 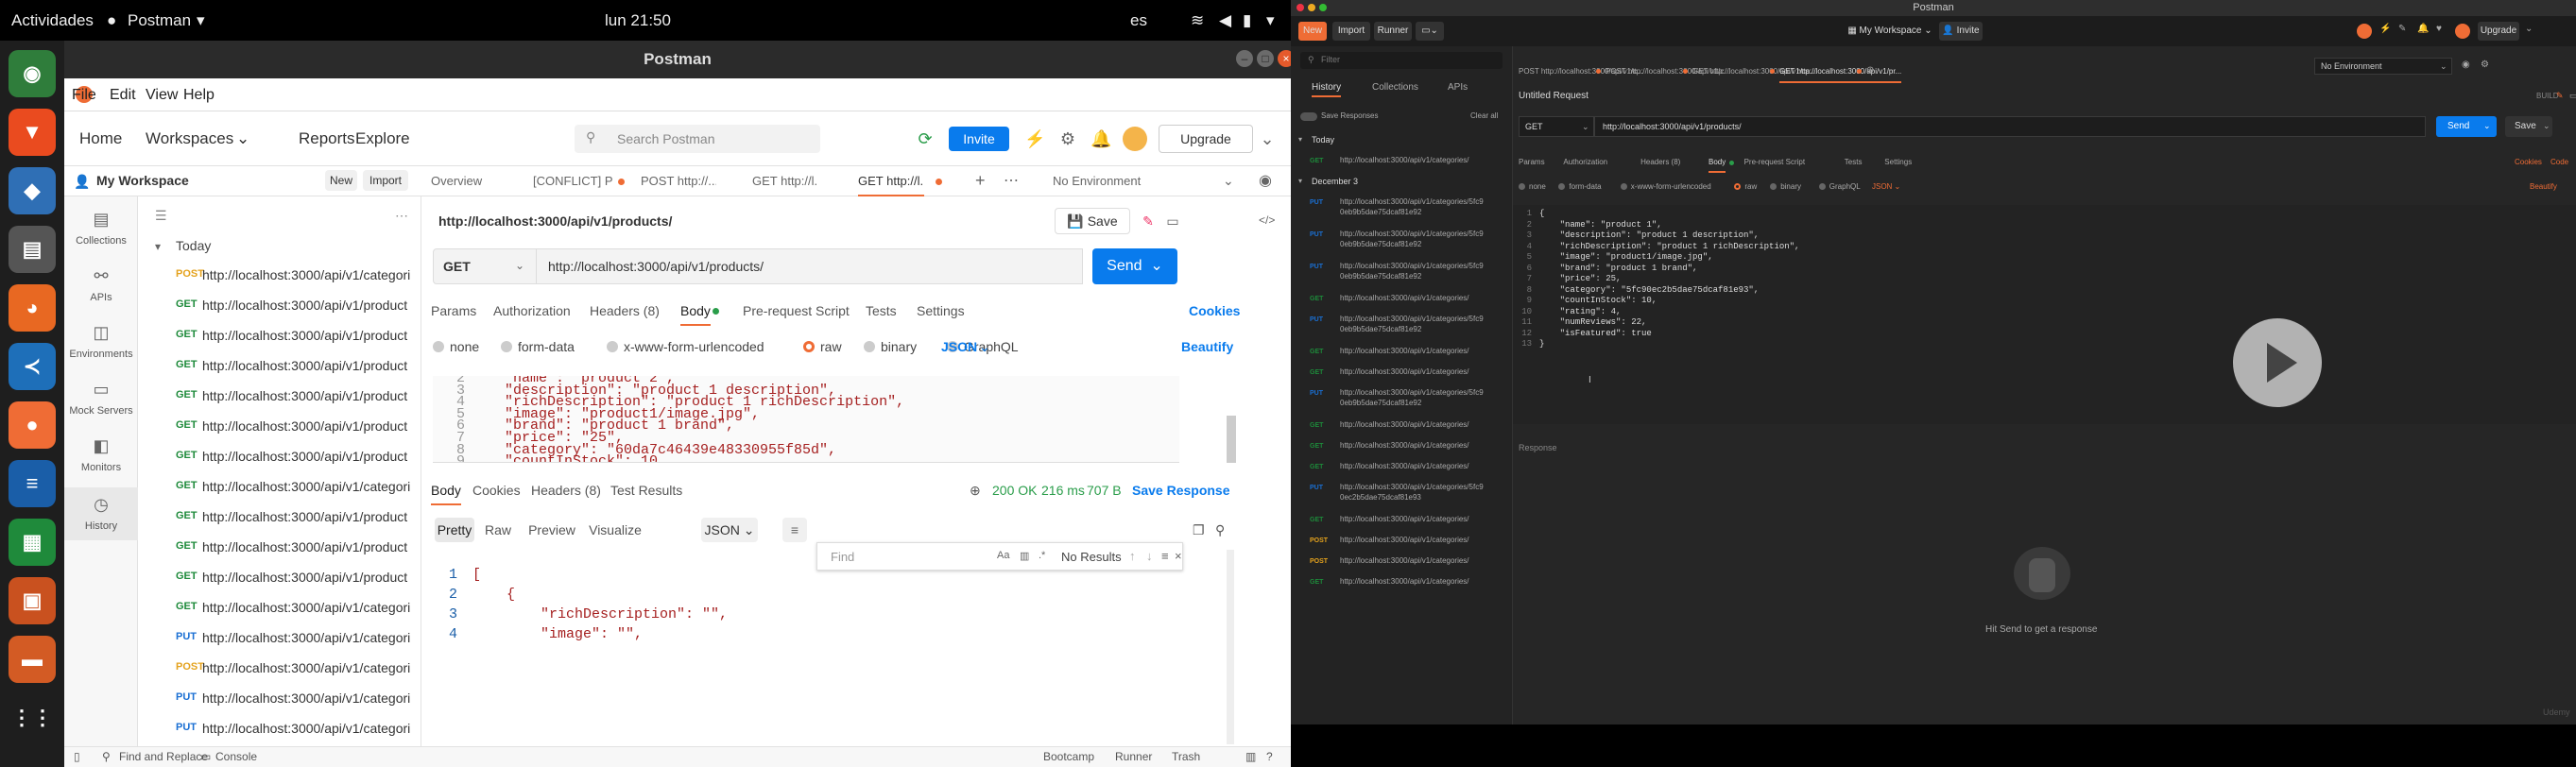 What do you see at coordinates (163, 756) in the screenshot?
I see `find-replace-link: Find and Replace` at bounding box center [163, 756].